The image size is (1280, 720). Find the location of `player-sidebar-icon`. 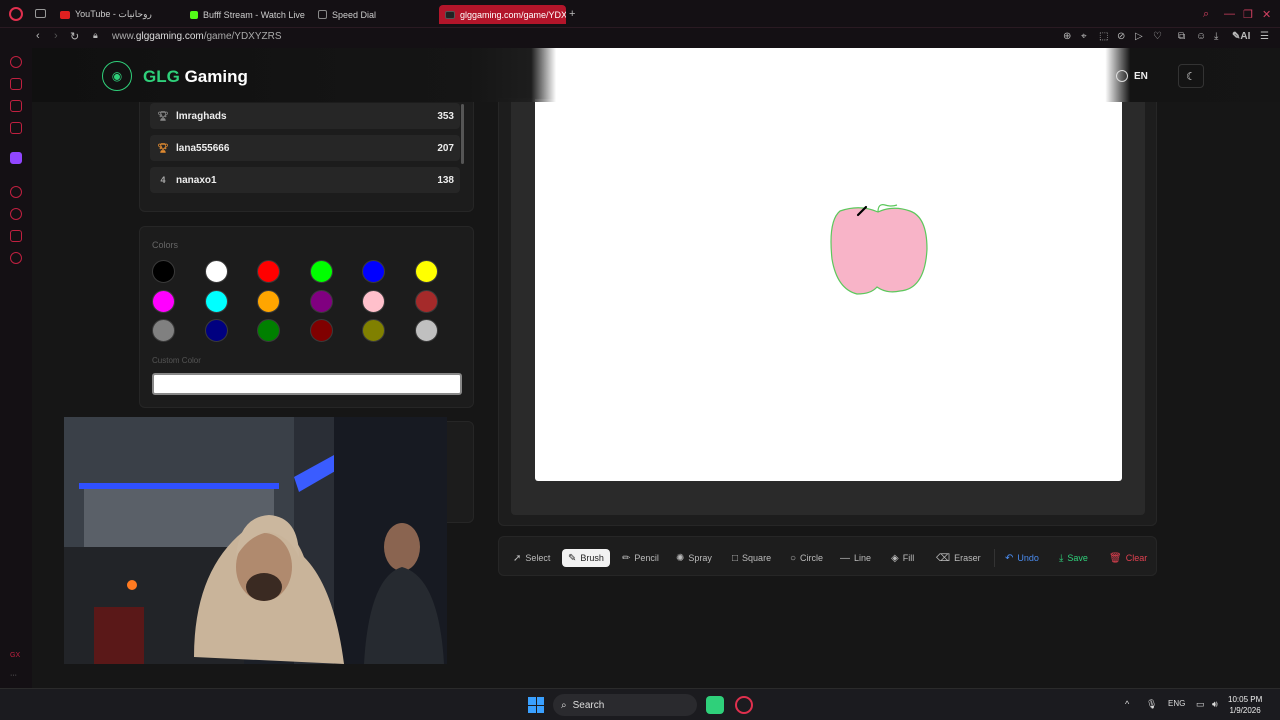

player-sidebar-icon is located at coordinates (16, 192).